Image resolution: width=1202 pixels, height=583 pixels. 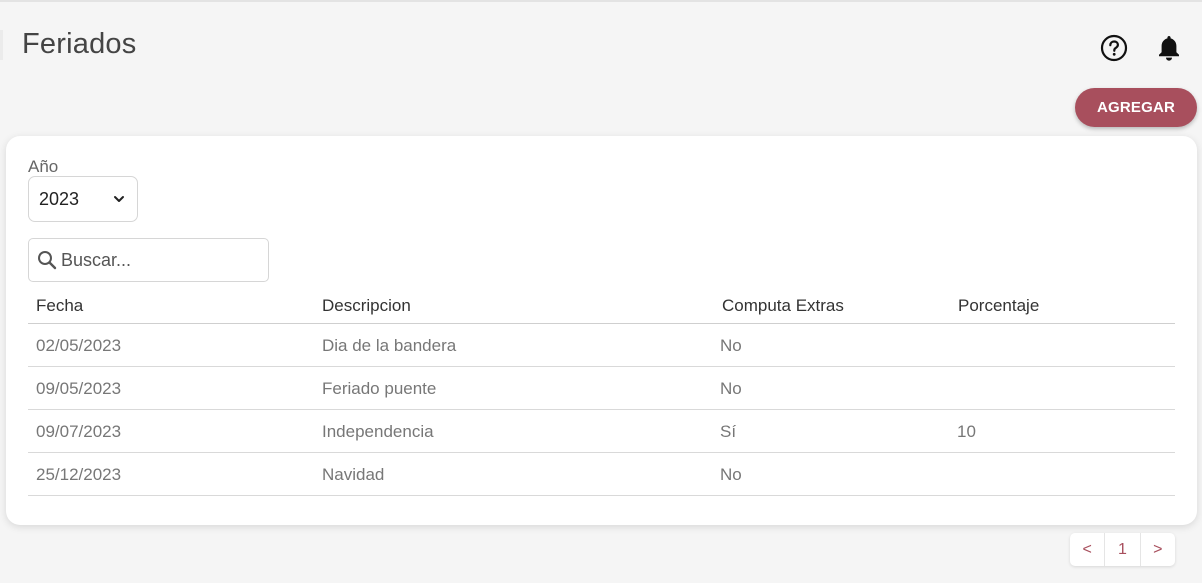 What do you see at coordinates (1158, 549) in the screenshot?
I see `next-page-button: >` at bounding box center [1158, 549].